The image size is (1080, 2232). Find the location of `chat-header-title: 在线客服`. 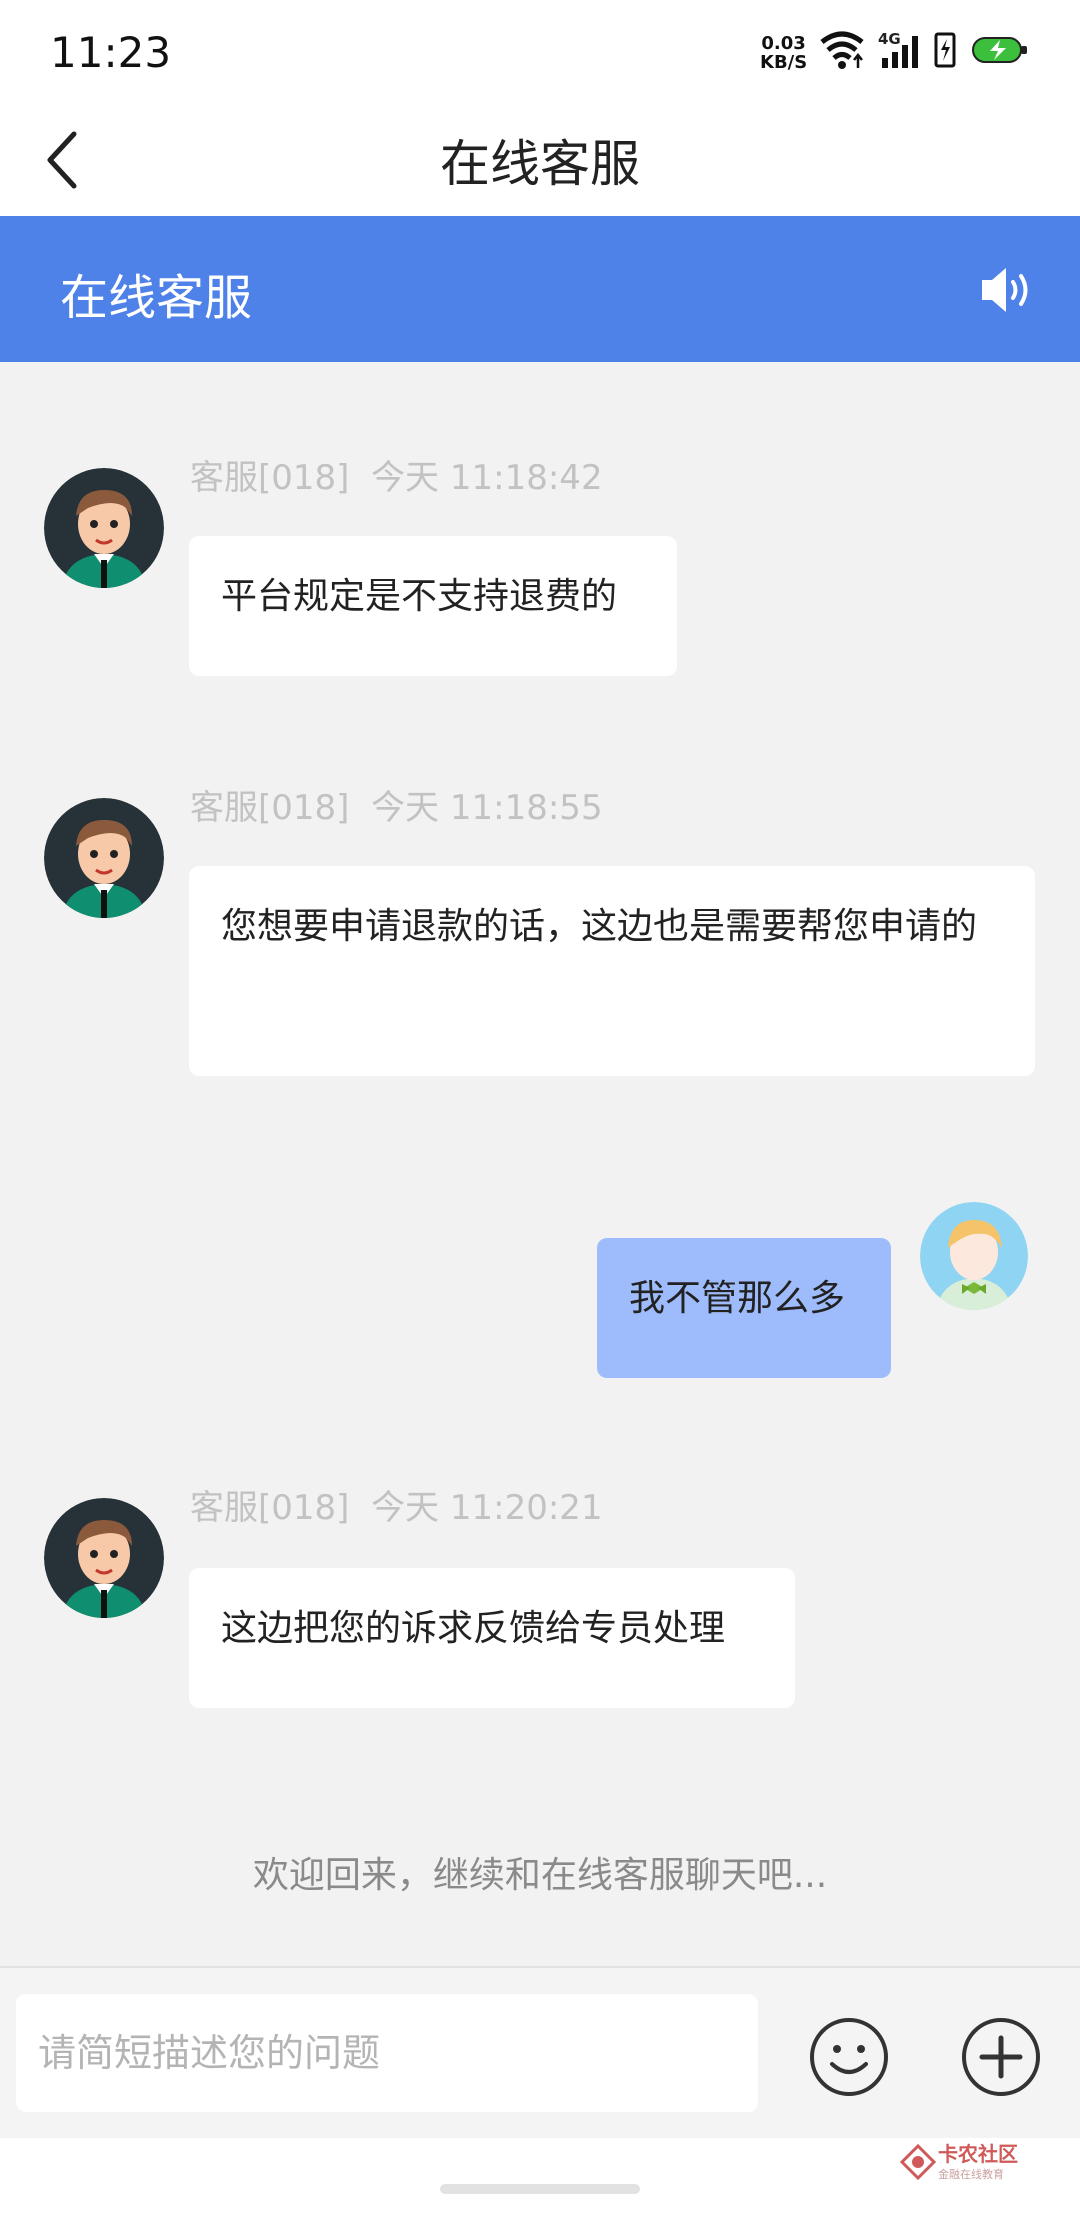

chat-header-title: 在线客服 is located at coordinates (156, 298).